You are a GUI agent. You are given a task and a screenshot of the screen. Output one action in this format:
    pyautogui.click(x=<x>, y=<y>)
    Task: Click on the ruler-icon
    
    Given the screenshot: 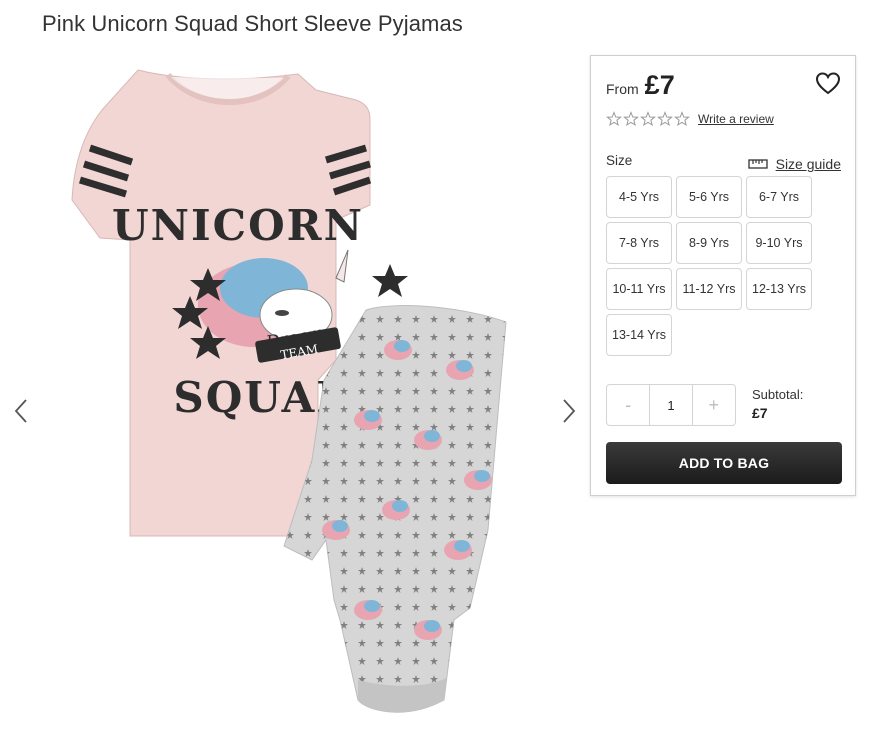 What is the action you would take?
    pyautogui.click(x=757, y=164)
    